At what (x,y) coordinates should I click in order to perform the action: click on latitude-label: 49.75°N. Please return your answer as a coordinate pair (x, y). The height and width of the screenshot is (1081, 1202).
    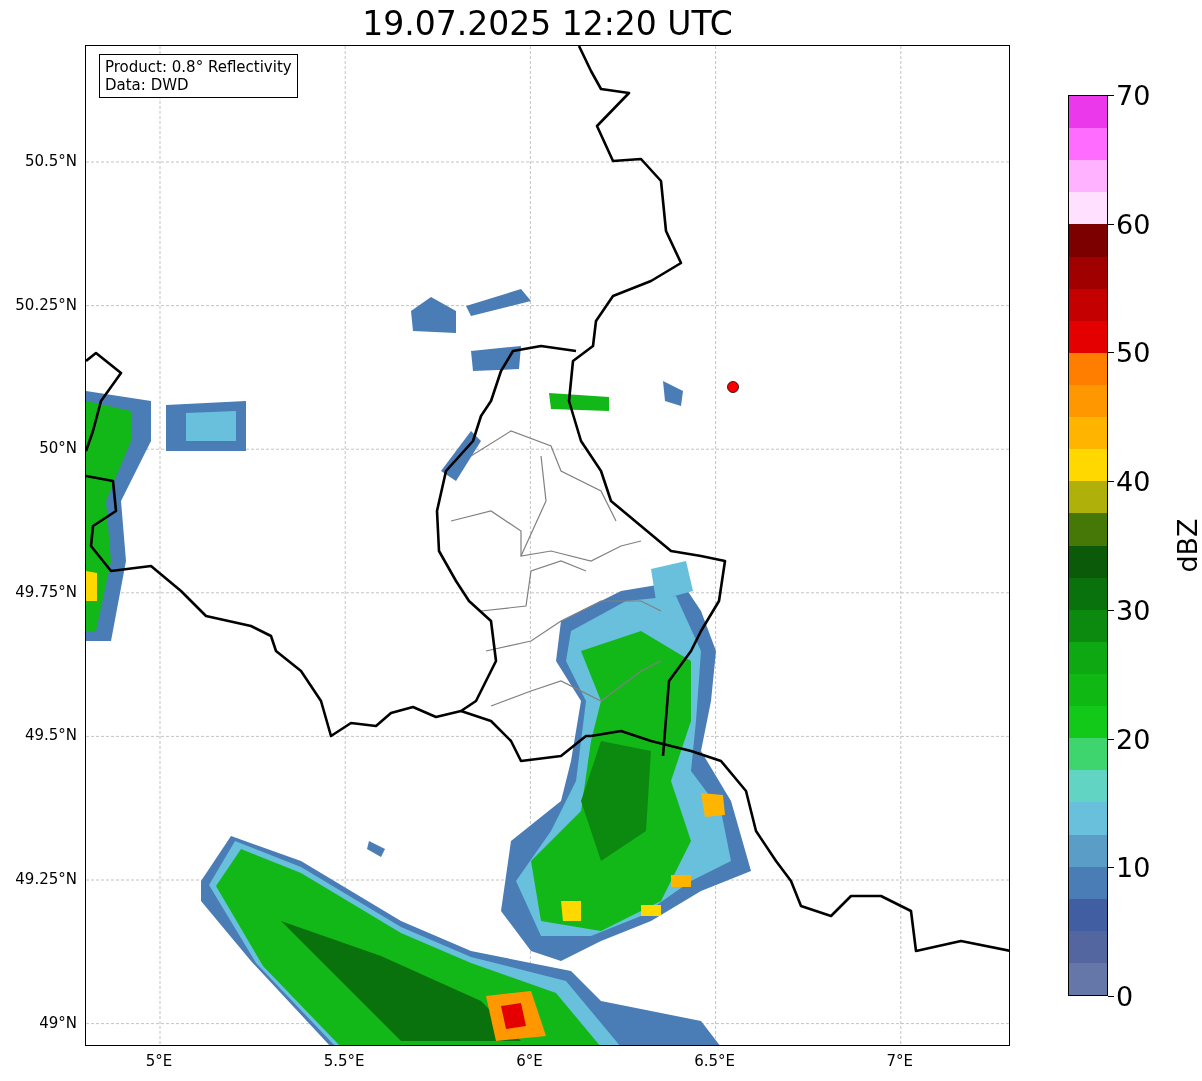
    Looking at the image, I should click on (46, 591).